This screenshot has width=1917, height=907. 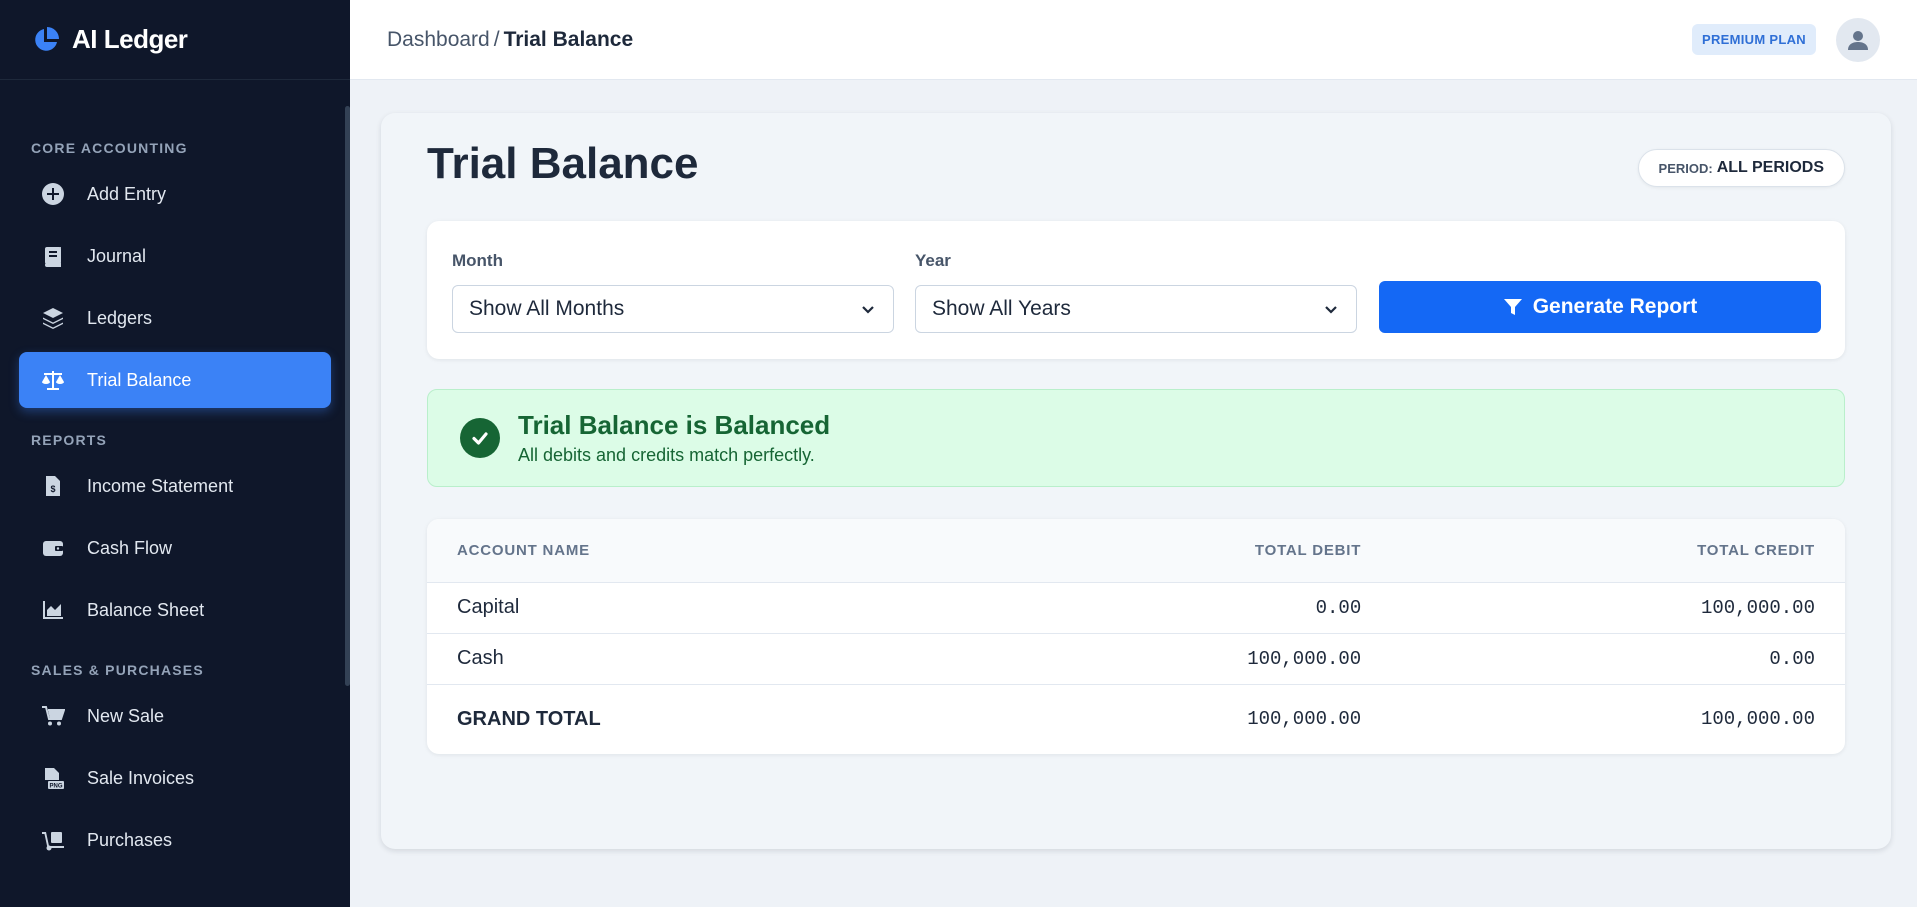 What do you see at coordinates (69, 440) in the screenshot?
I see `nav-heading-reports: REPORTS` at bounding box center [69, 440].